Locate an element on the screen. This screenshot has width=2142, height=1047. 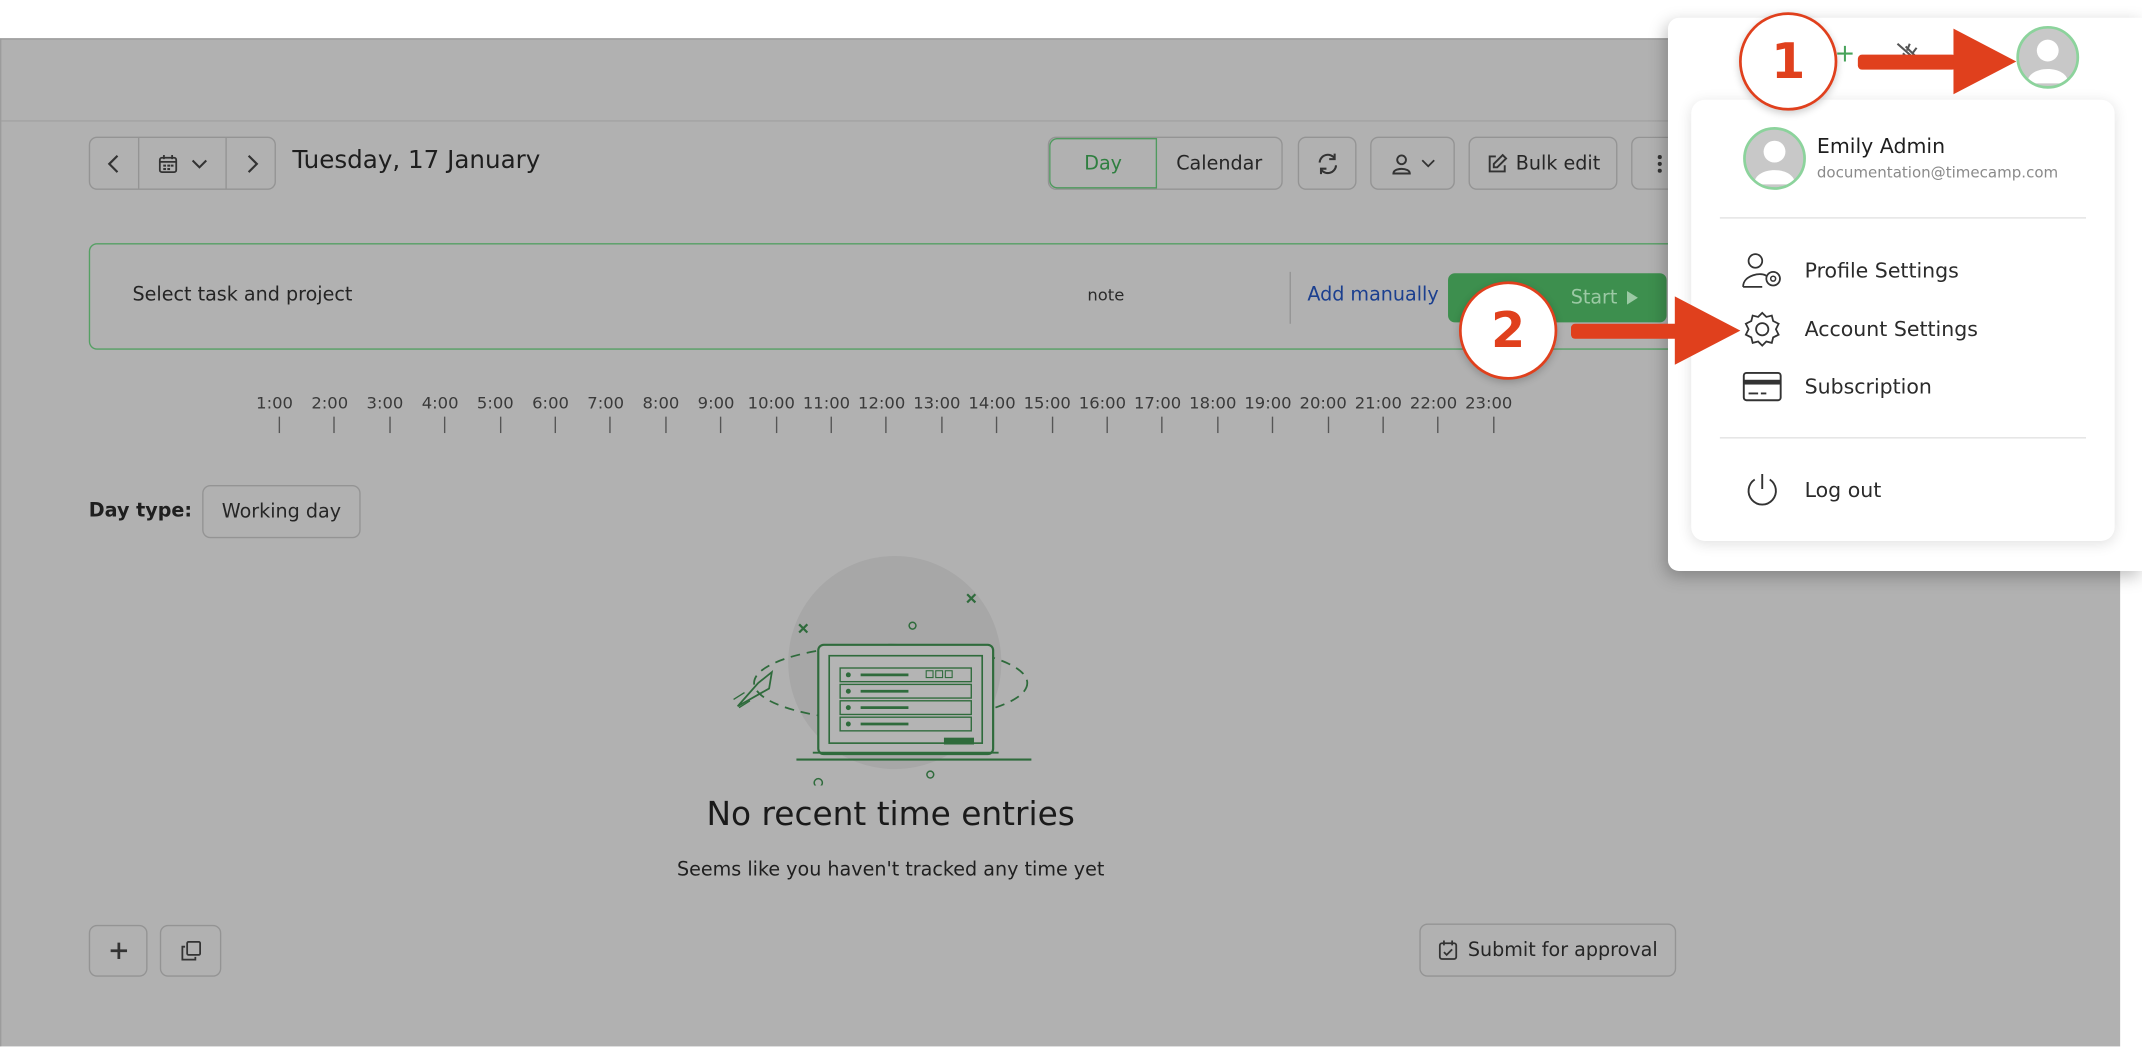
tab-day: Day is located at coordinates (1103, 163).